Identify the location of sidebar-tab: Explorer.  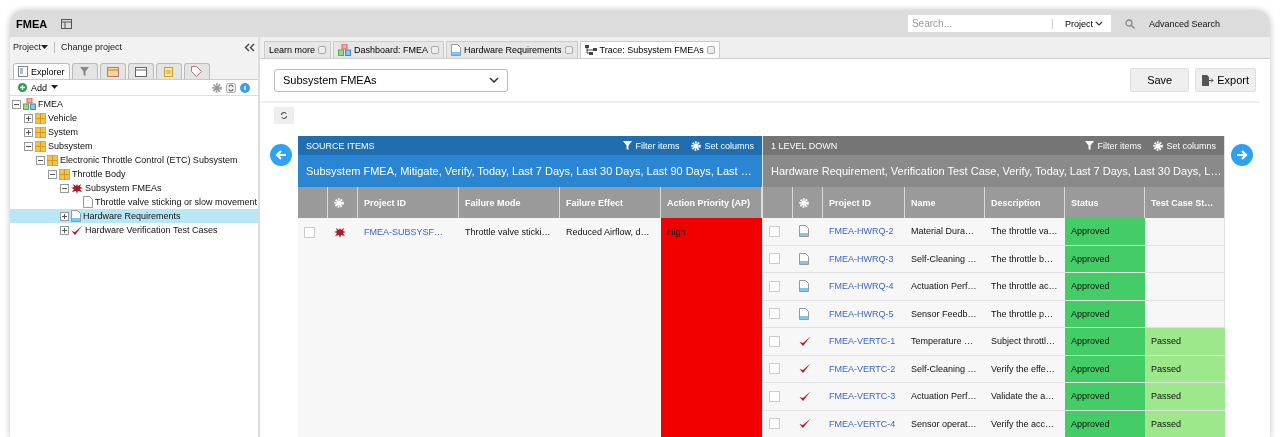
(41, 71).